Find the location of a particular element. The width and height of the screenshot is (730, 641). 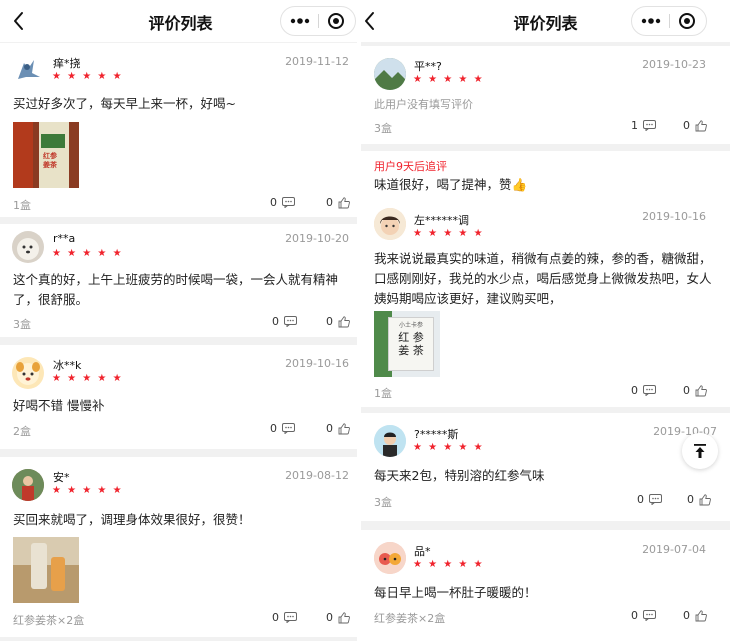

username: 安* is located at coordinates (61, 477).